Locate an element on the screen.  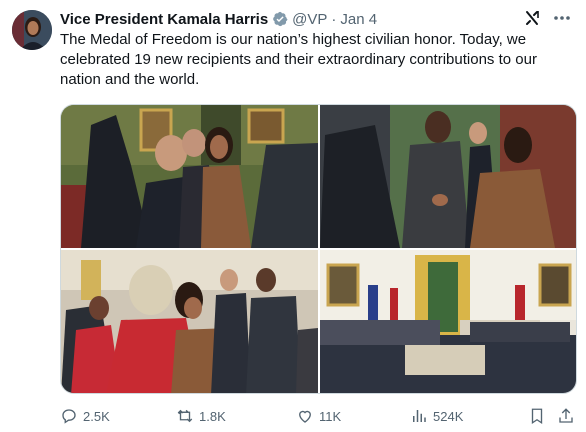
reply-count: 2.5K is located at coordinates (96, 416).